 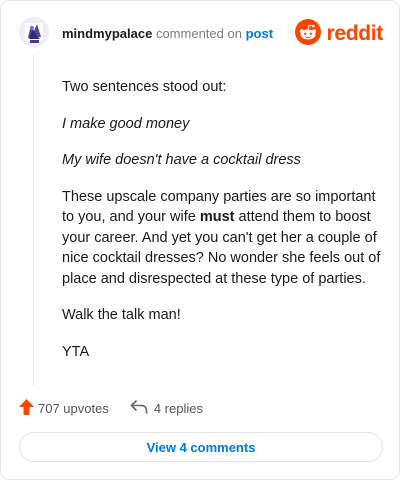 I want to click on thread-line, so click(x=33, y=220).